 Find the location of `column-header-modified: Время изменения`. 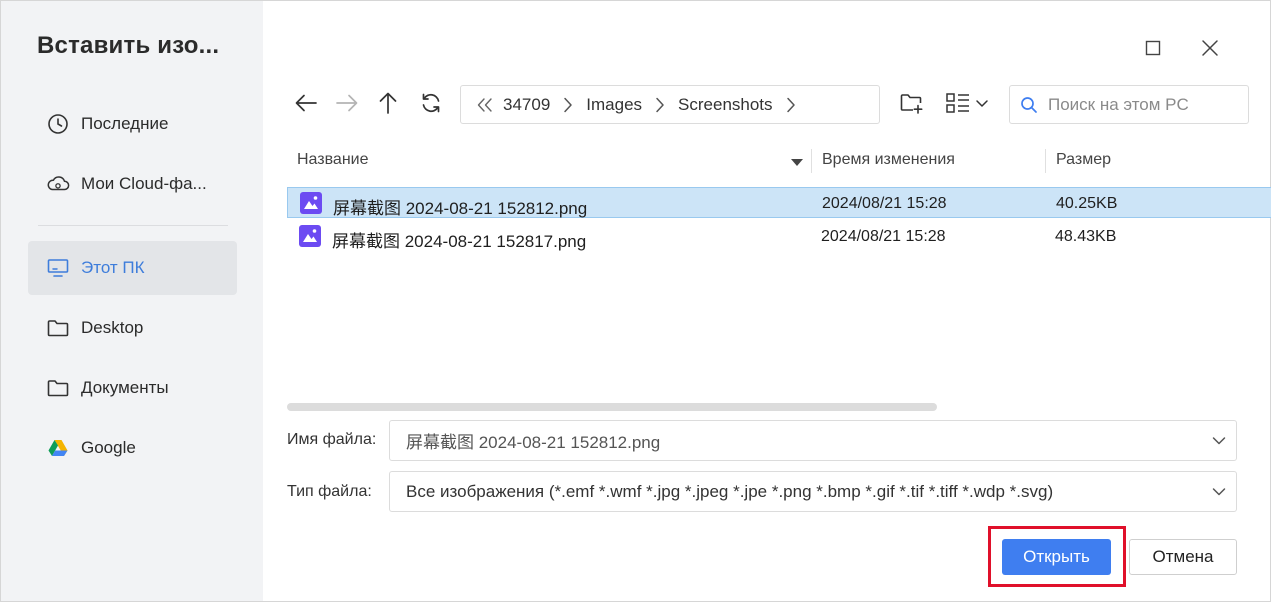

column-header-modified: Время изменения is located at coordinates (888, 160).